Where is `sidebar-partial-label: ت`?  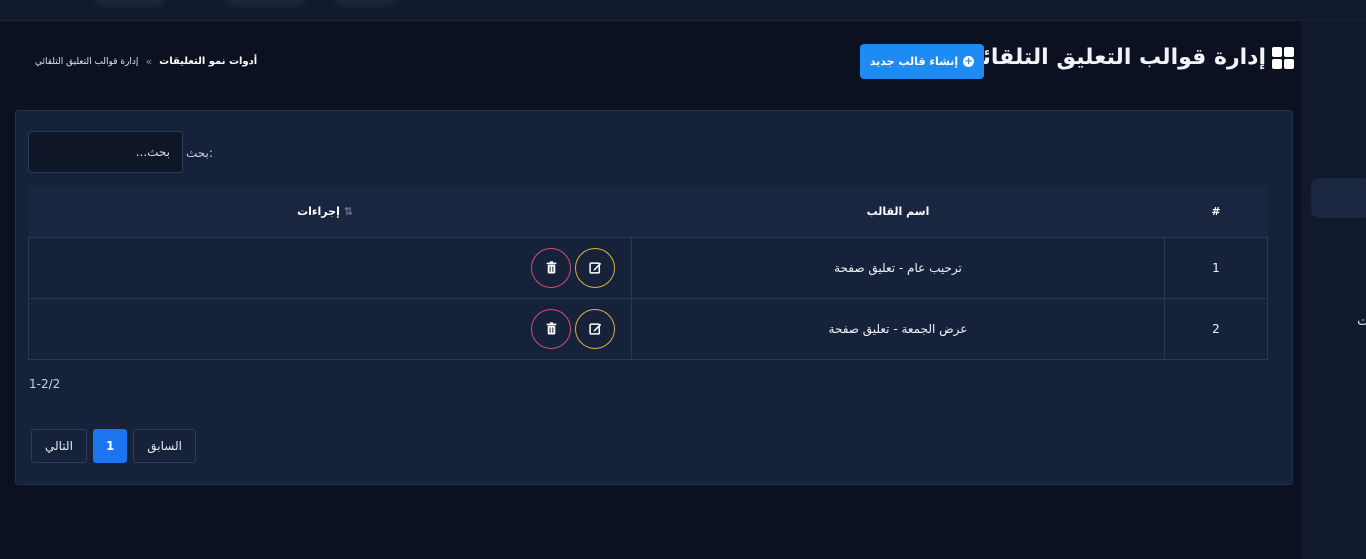 sidebar-partial-label: ت is located at coordinates (1361, 321).